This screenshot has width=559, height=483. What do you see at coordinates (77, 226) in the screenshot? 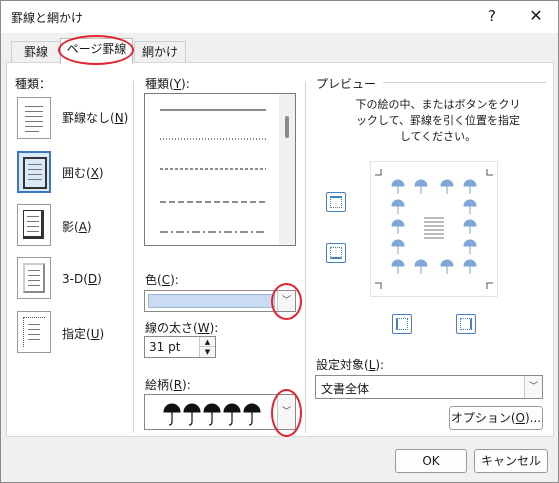
I see `setting-shadow-label: 影(A)` at bounding box center [77, 226].